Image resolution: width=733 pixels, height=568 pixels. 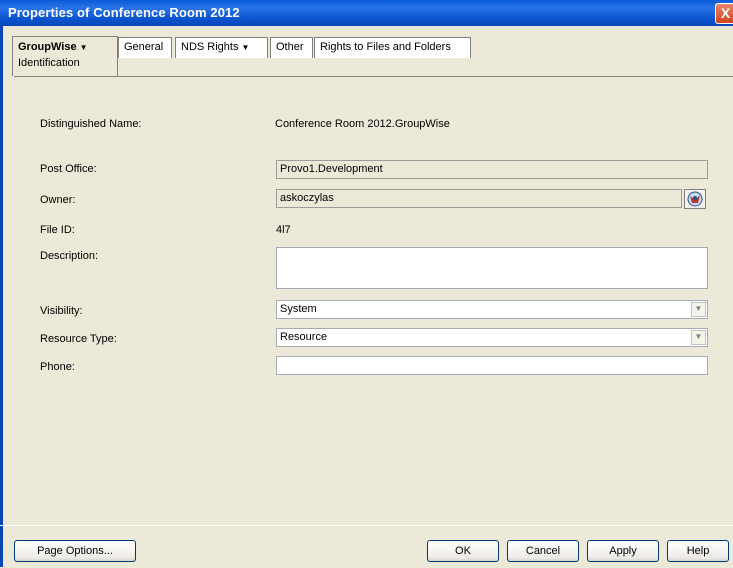 I want to click on owner-browse-button, so click(x=695, y=199).